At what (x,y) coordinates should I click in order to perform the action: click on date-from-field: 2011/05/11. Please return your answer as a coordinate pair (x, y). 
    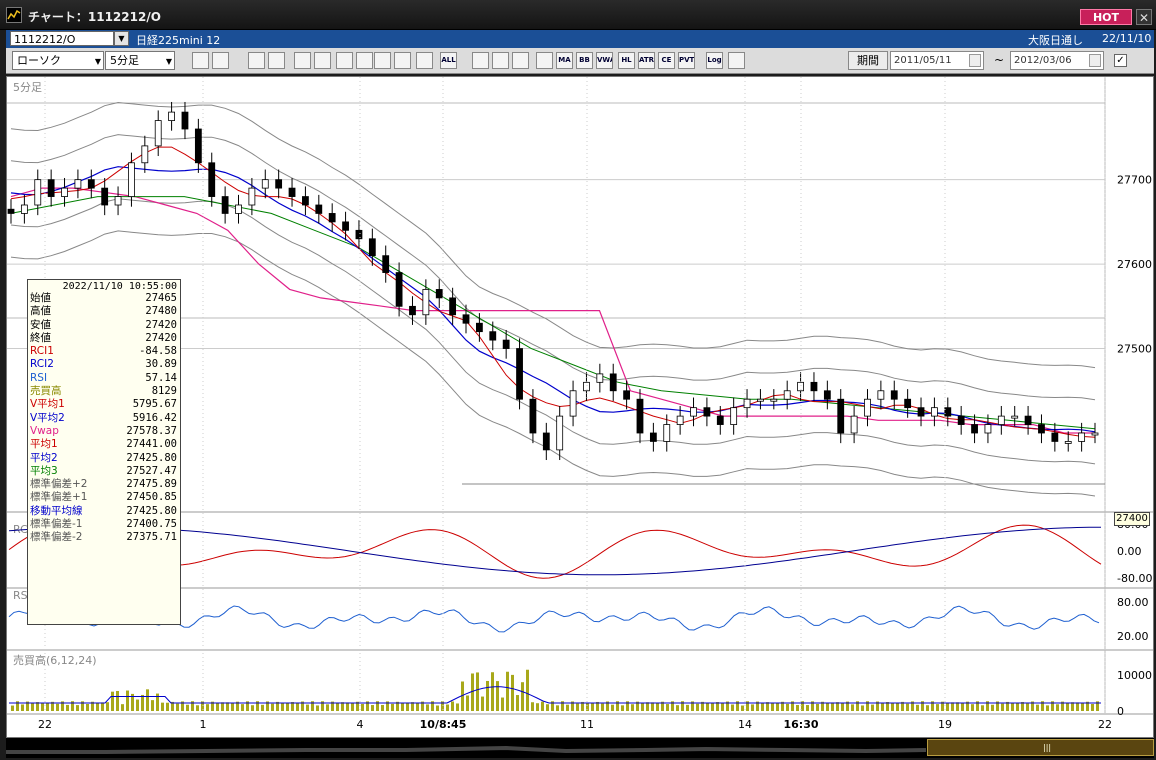
    Looking at the image, I should click on (937, 60).